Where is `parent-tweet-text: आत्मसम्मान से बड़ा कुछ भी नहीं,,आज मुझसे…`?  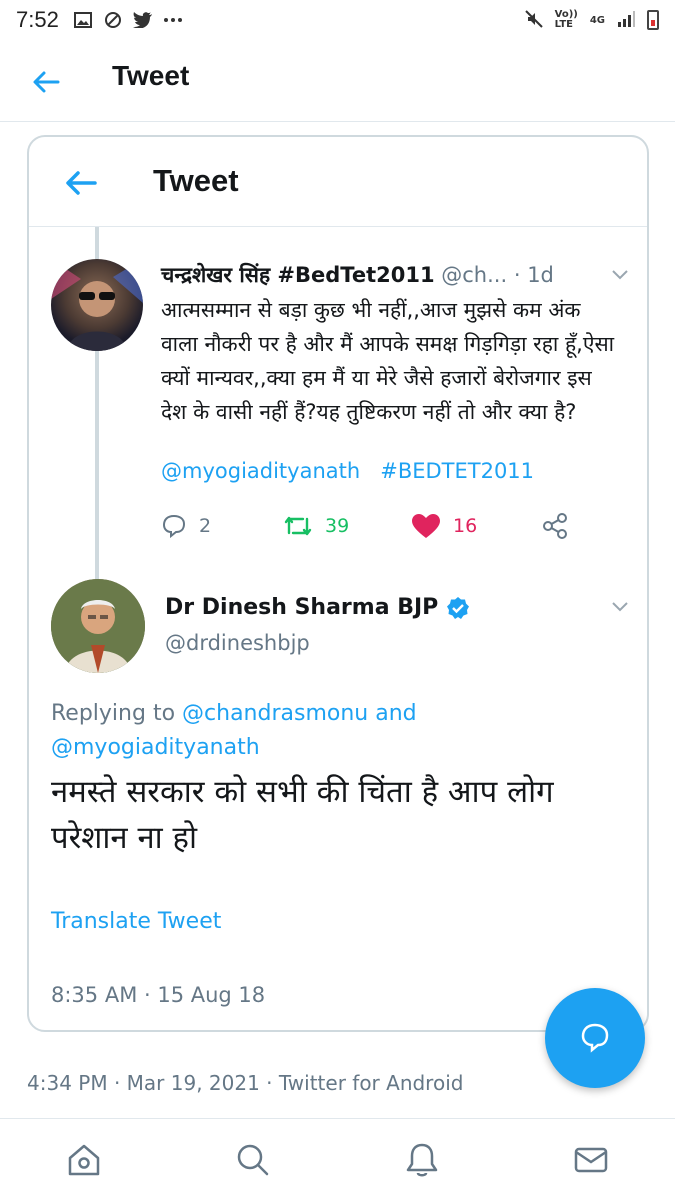 parent-tweet-text: आत्मसम्मान से बड़ा कुछ भी नहीं,,आज मुझसे… is located at coordinates (388, 361).